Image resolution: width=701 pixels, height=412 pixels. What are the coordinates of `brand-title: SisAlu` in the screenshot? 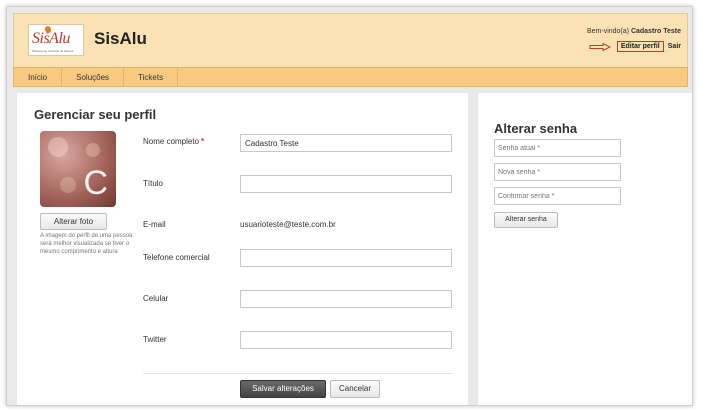 It's located at (120, 38).